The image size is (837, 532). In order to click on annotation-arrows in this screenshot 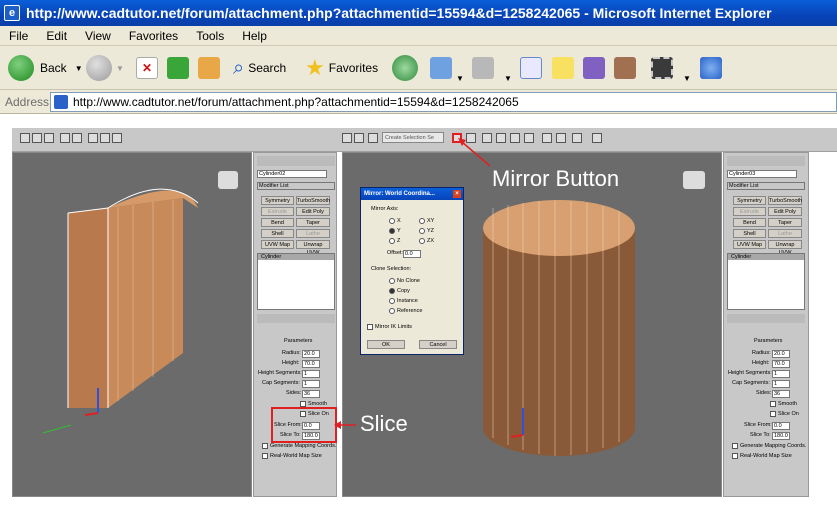, I will do `click(412, 283)`.